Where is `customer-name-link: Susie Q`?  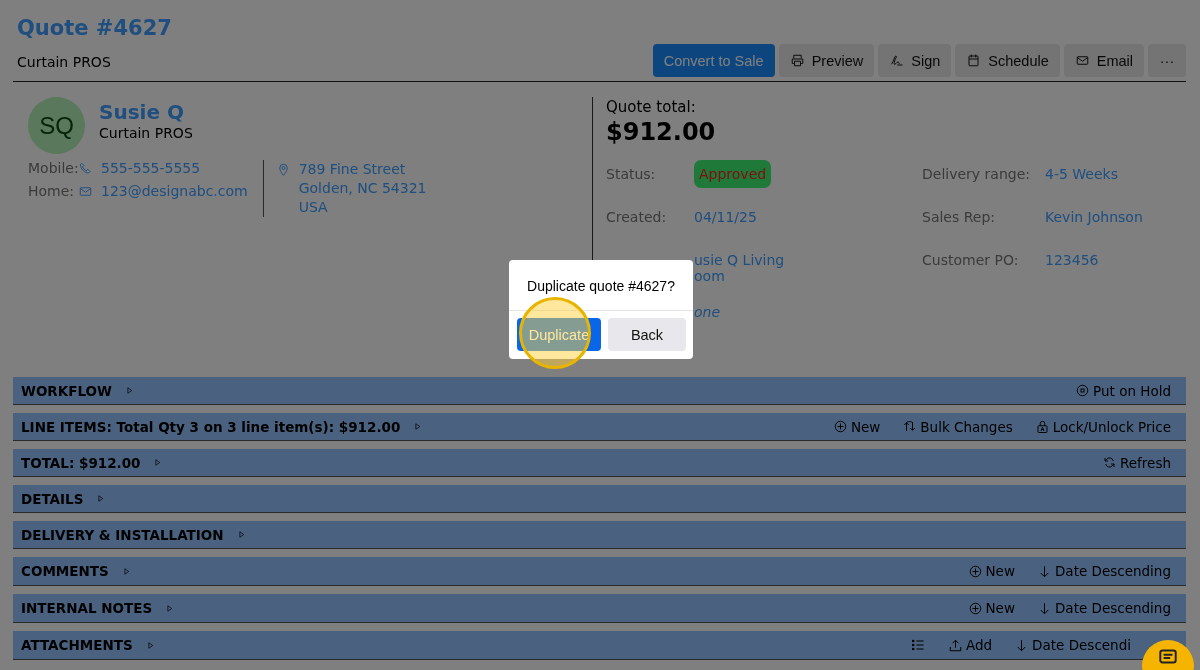
customer-name-link: Susie Q is located at coordinates (146, 112).